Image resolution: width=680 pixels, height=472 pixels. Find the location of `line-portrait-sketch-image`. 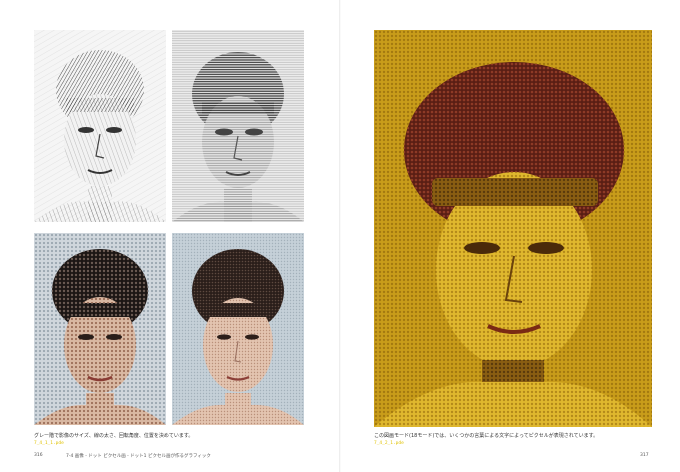

line-portrait-sketch-image is located at coordinates (100, 126).